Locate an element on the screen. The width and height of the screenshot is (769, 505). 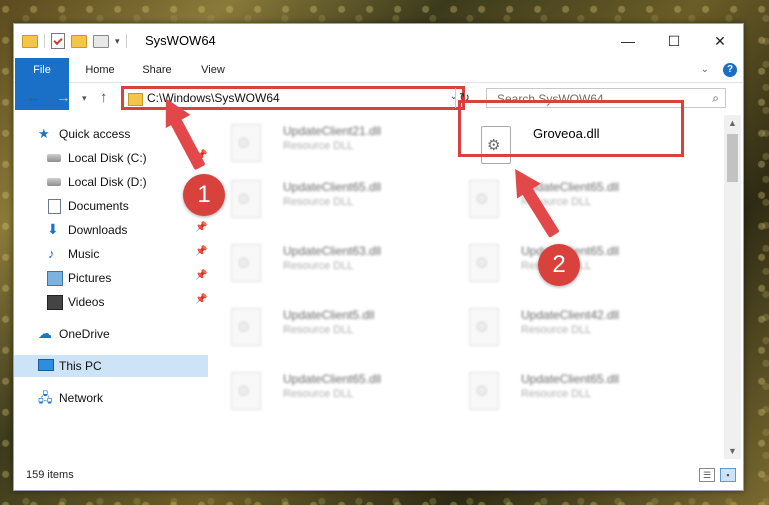
file-item: UpdateClient5.dll Resource DLL is located at coordinates (326, 325).